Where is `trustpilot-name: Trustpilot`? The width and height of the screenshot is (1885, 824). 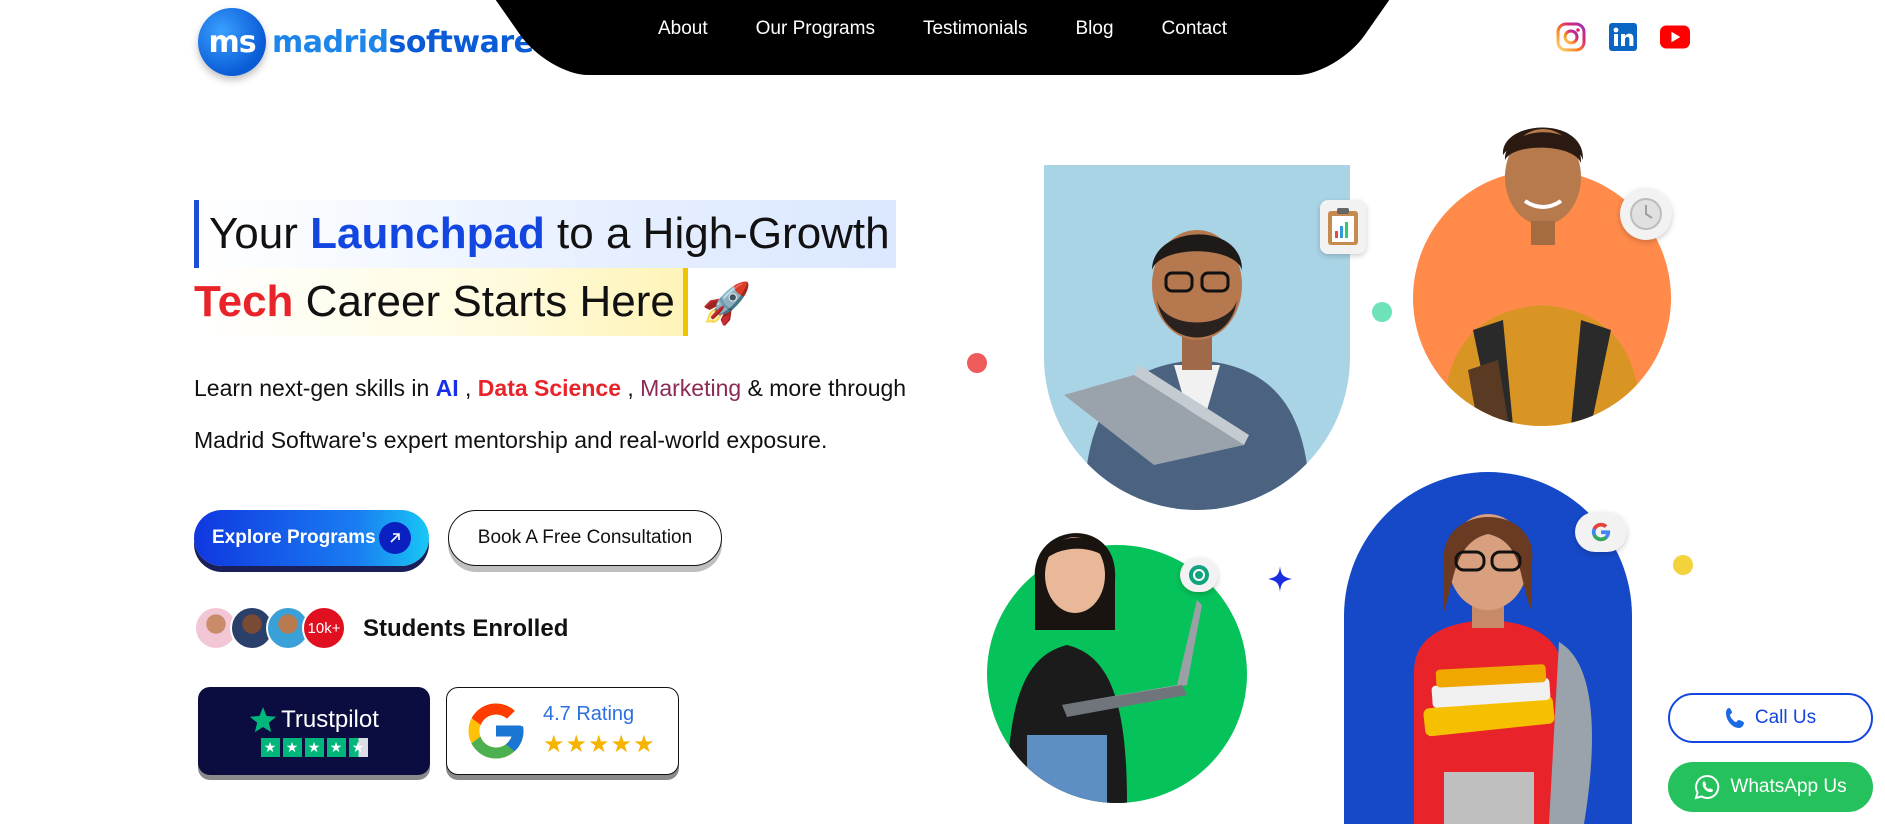 trustpilot-name: Trustpilot is located at coordinates (314, 720).